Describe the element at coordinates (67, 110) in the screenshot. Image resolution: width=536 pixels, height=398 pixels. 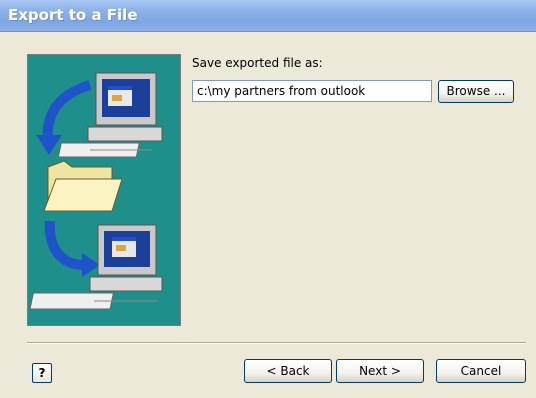
I see `arrow-down-icon` at that location.